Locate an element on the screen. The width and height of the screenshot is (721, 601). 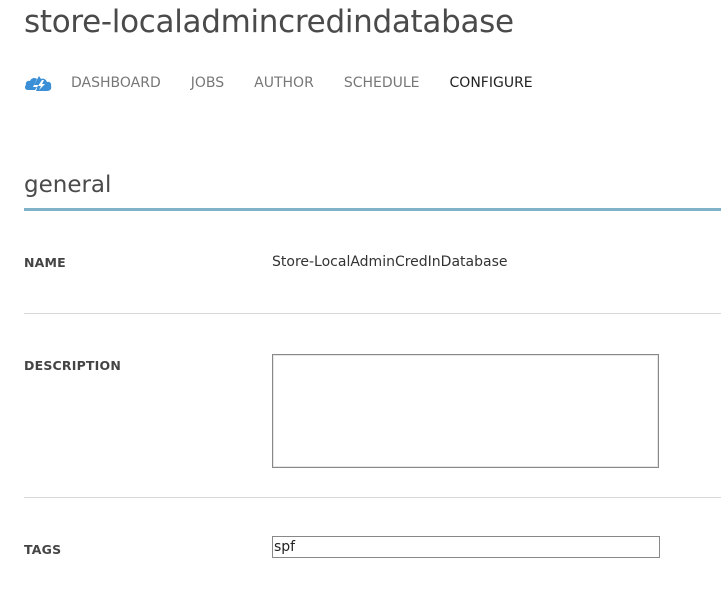
runbook-nav: DASHBOARD JOBS AUTHOR SCHEDULE CONFIGURE is located at coordinates (293, 83).